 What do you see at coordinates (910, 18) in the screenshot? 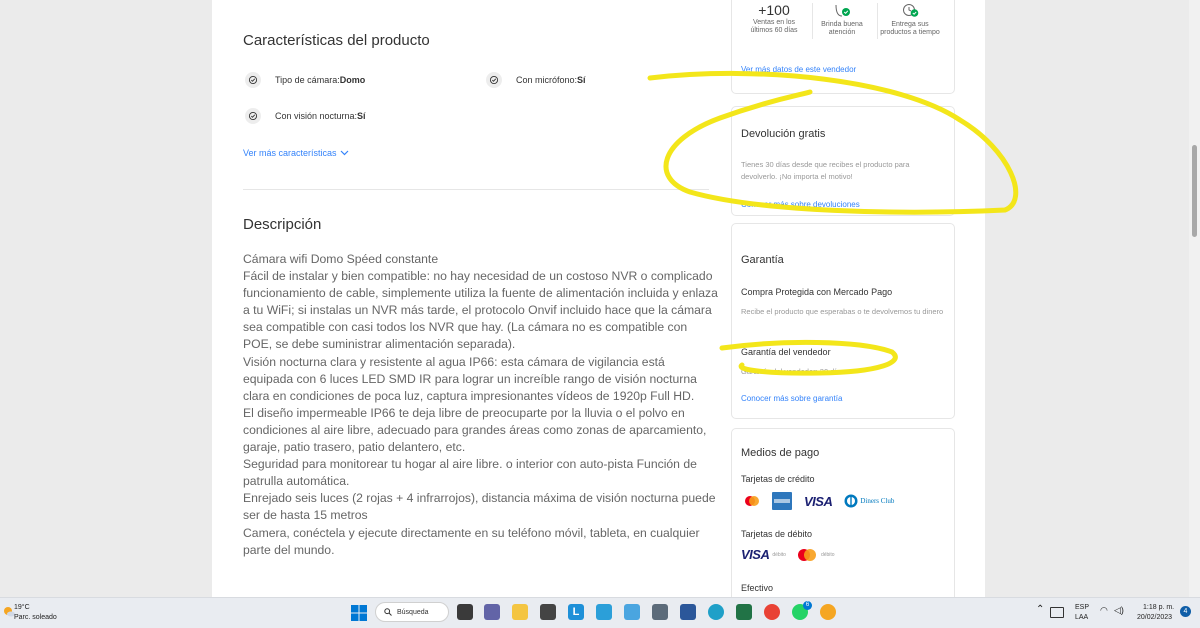
I see `seller-stat-delivery: Entrega sus productos a tiempo` at bounding box center [910, 18].